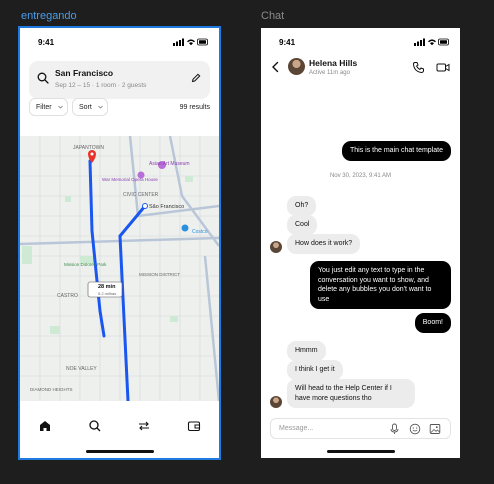 The height and width of the screenshot is (484, 494). Describe the element at coordinates (432, 323) in the screenshot. I see `message-bubble-outgoing: Boom!` at that location.